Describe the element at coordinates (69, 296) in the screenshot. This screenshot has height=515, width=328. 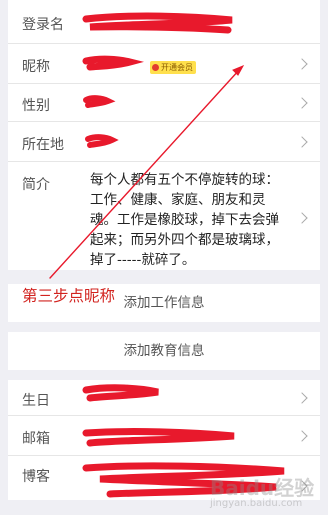
I see `step-annotation: 第三步点昵称` at that location.